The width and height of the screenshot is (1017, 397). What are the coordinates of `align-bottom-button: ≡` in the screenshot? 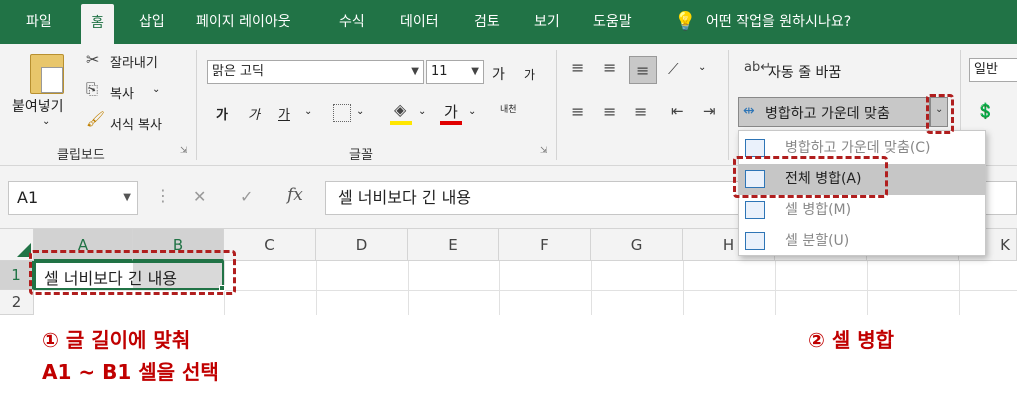 It's located at (643, 70).